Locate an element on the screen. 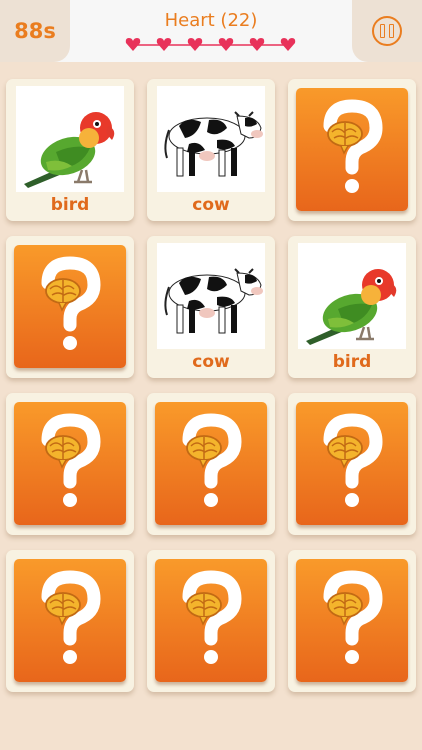  pause-panel is located at coordinates (387, 31).